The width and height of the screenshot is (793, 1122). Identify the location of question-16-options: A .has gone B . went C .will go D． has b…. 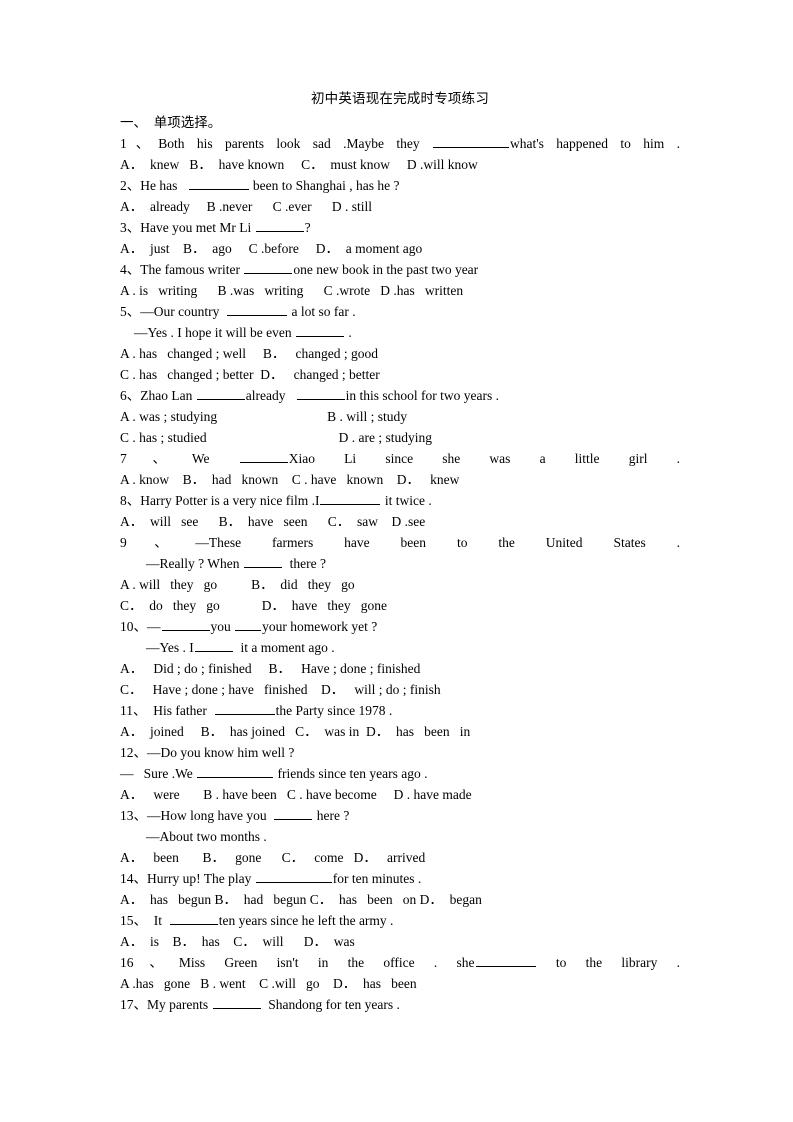
(268, 983).